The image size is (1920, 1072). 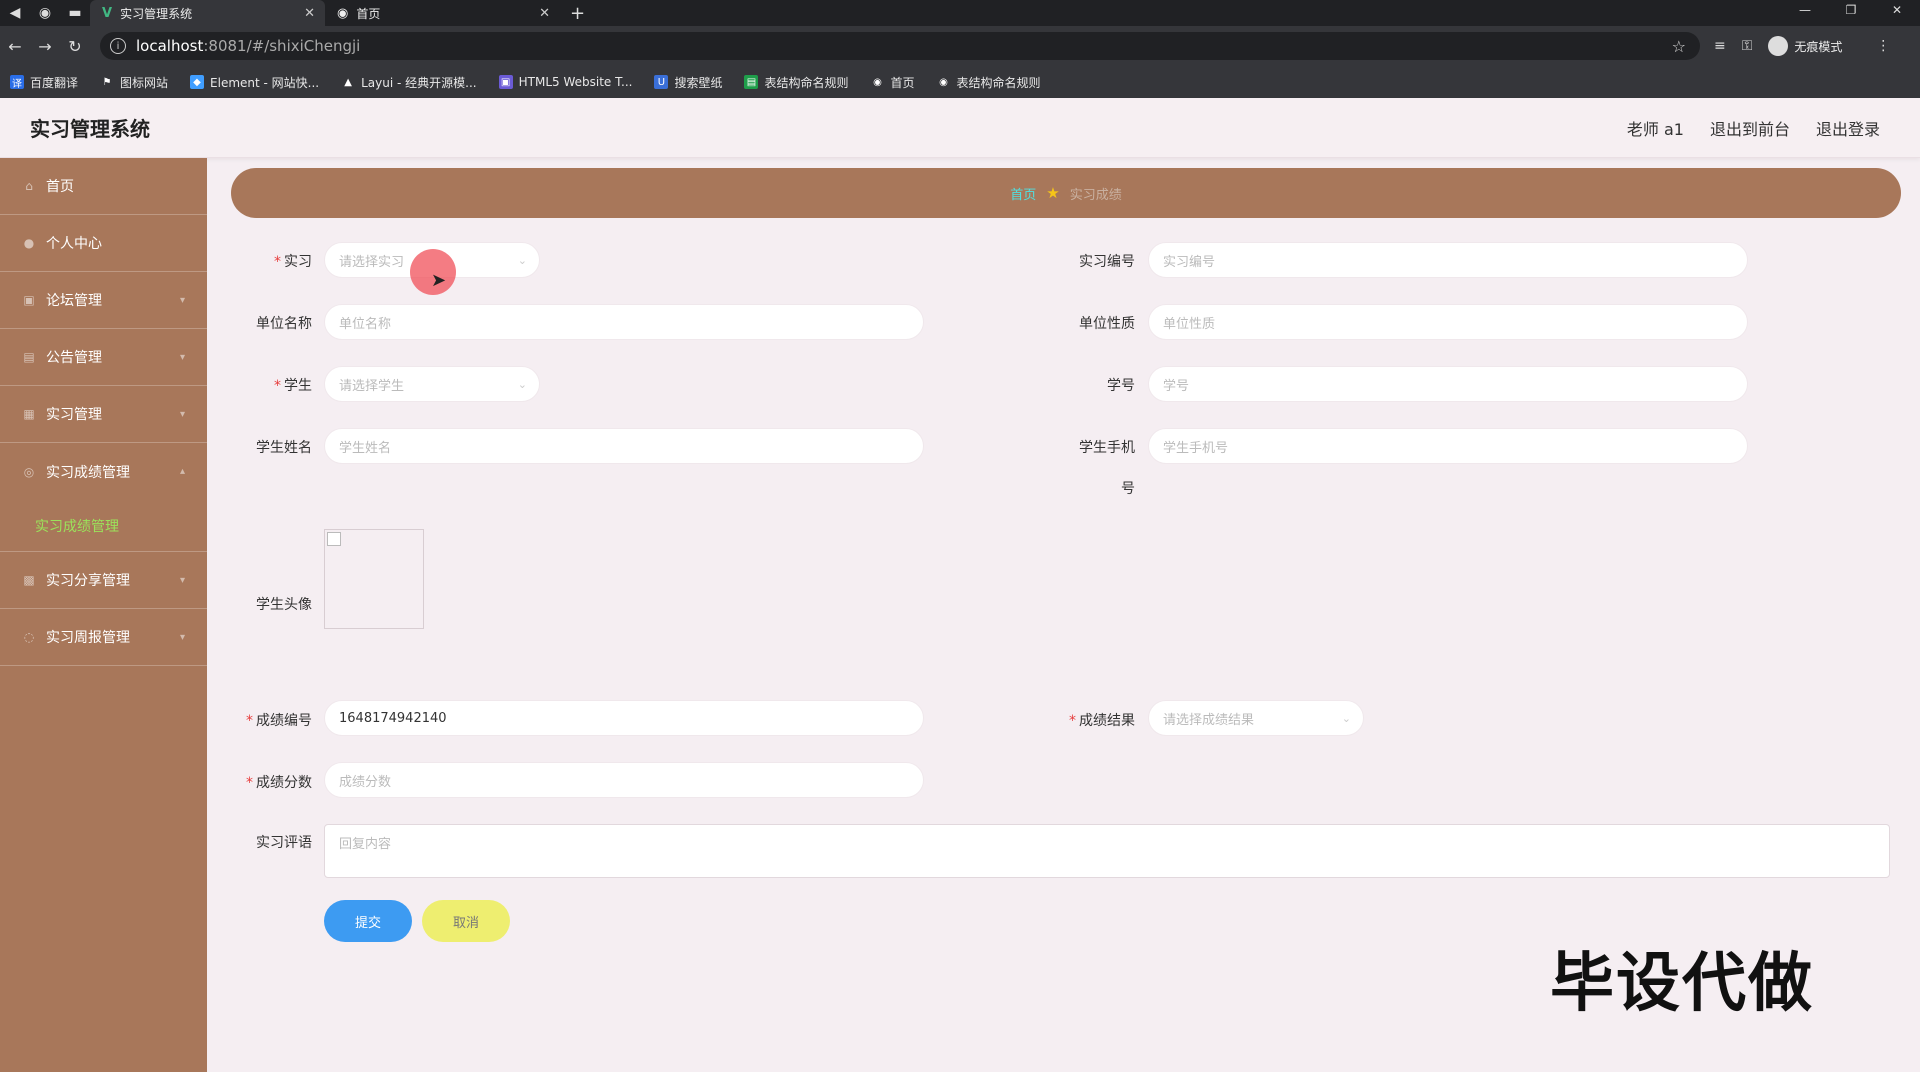 What do you see at coordinates (796, 82) in the screenshot?
I see `bookmark-item: ▤ 表结构命名规则` at bounding box center [796, 82].